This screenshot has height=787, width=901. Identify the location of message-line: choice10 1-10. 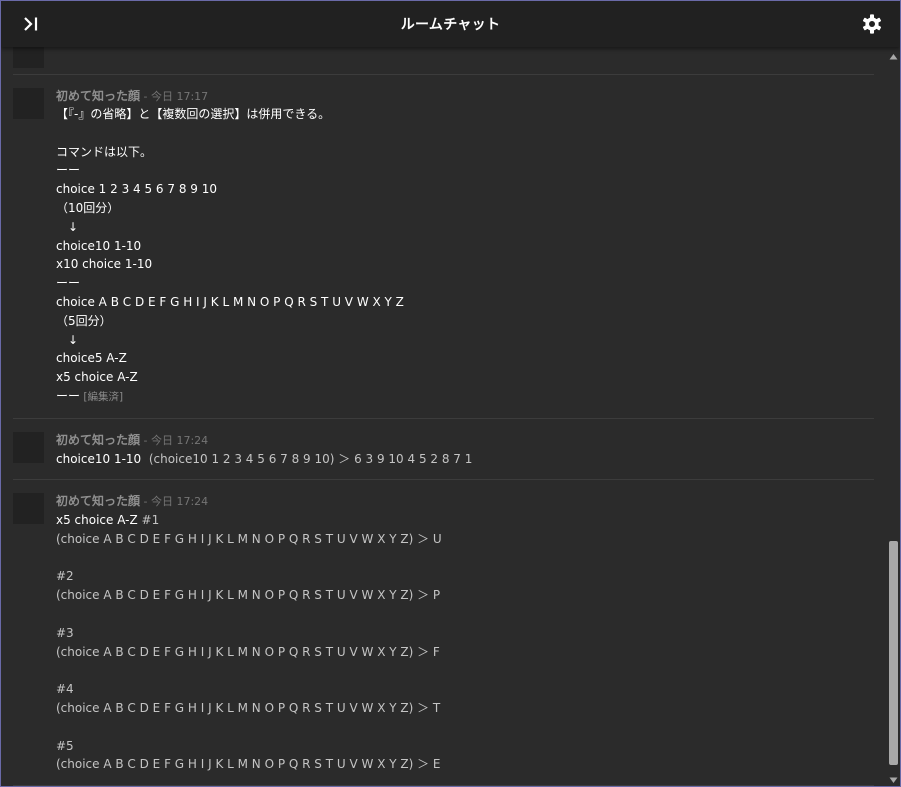
(465, 246).